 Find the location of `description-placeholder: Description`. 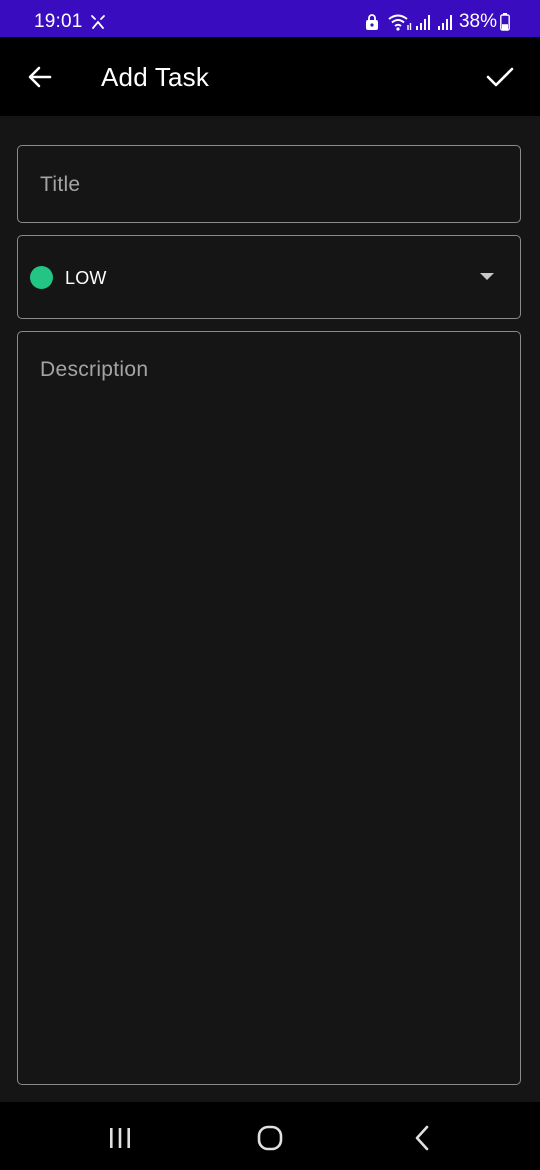

description-placeholder: Description is located at coordinates (94, 369).